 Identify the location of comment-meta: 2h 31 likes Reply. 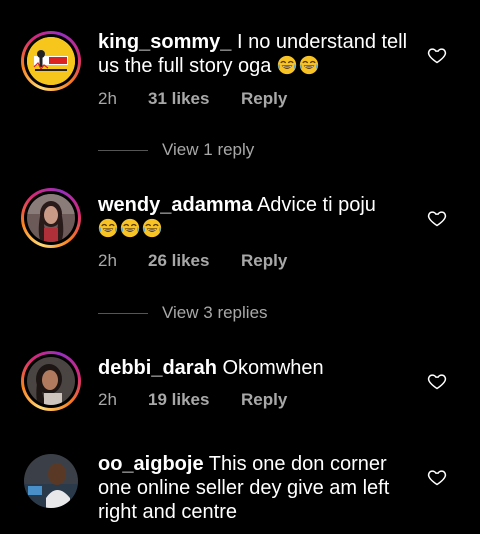
(192, 99).